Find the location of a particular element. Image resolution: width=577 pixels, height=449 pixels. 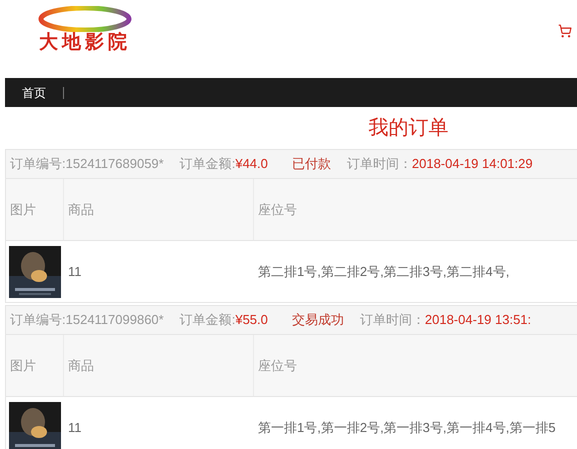

logo: 大地影院 is located at coordinates (85, 26).